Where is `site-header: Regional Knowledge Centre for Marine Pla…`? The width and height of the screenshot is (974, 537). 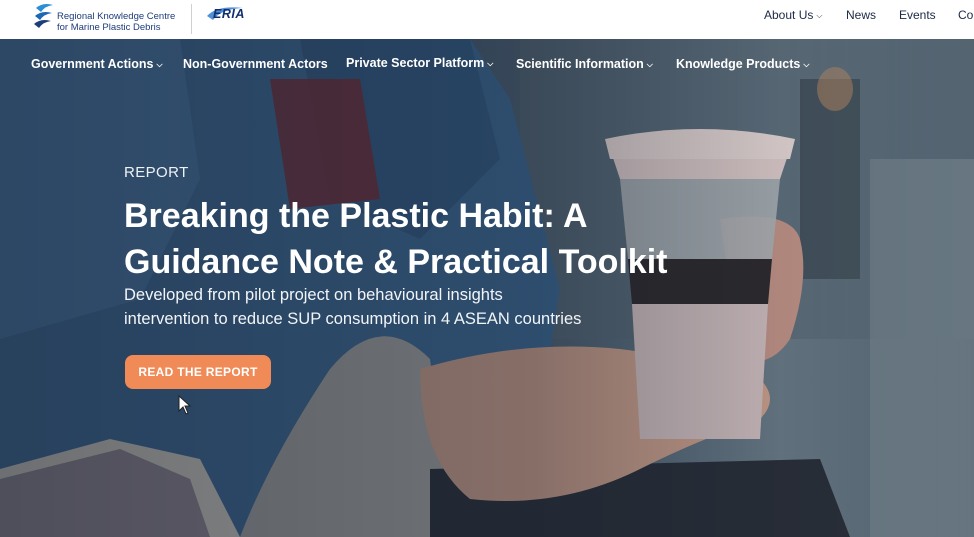
site-header: Regional Knowledge Centre for Marine Pla… is located at coordinates (487, 19).